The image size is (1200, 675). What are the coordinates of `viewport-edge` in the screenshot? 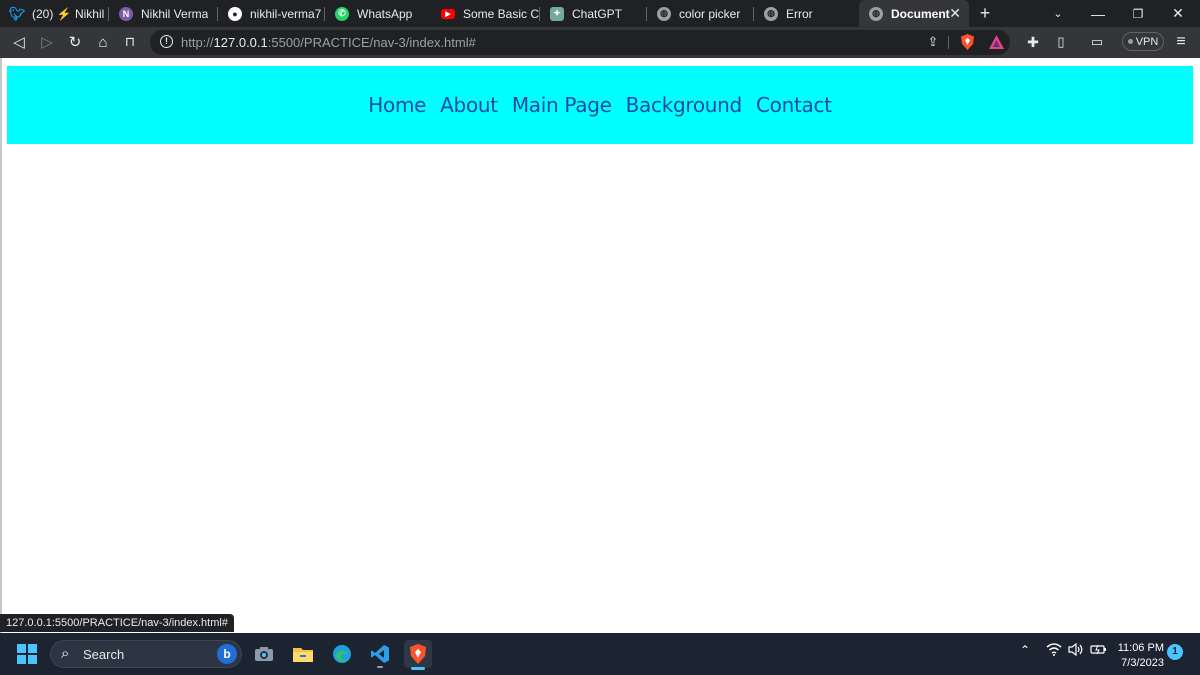 It's located at (1, 345).